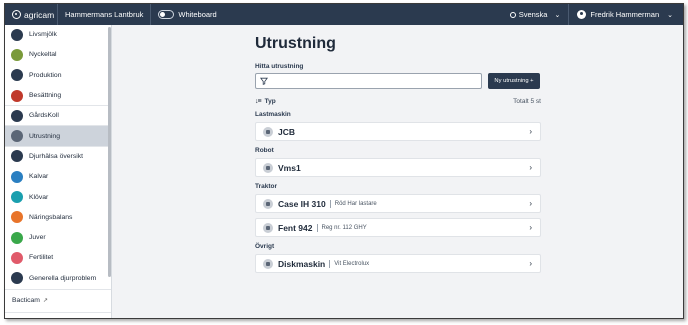 This screenshot has height=325, width=688. Describe the element at coordinates (368, 81) in the screenshot. I see `search-input` at that location.